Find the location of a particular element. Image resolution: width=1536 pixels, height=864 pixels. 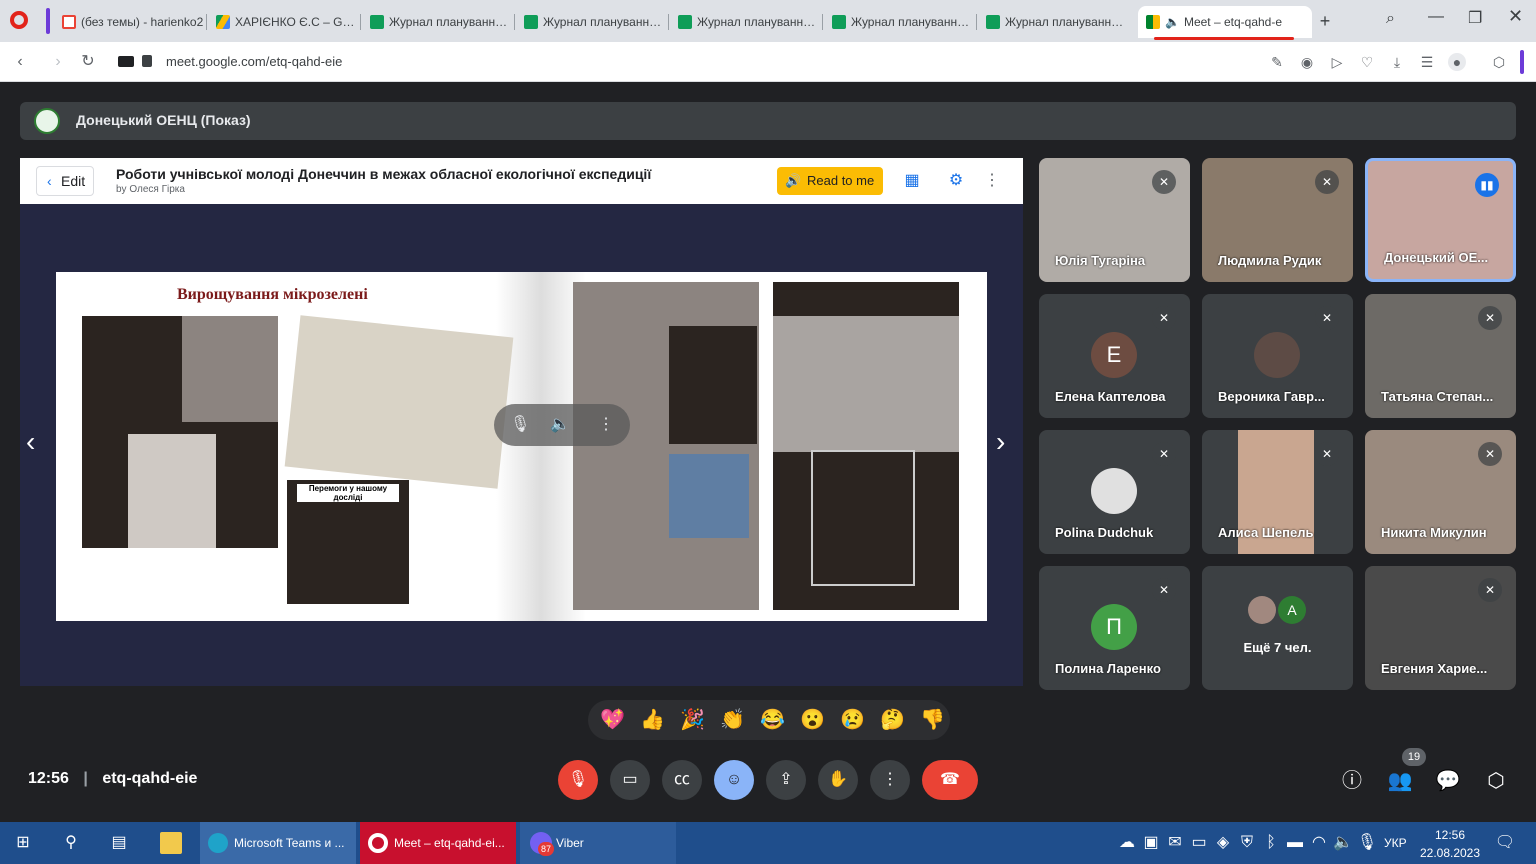

wifi-icon: ◠ is located at coordinates (1319, 843).